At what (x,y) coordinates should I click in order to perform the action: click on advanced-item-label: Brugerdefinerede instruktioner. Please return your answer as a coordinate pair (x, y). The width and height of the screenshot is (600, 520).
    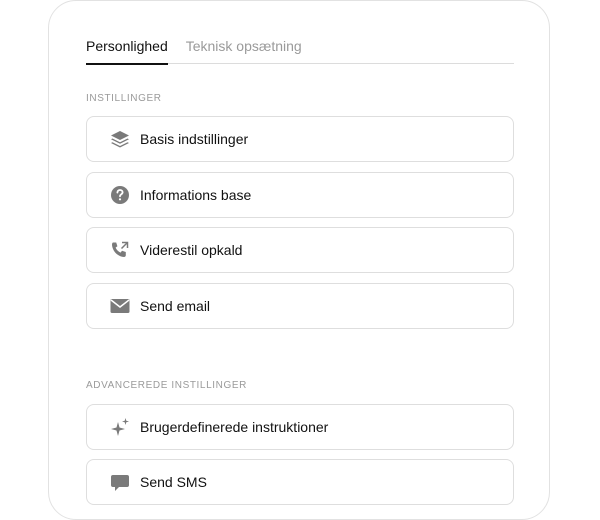
    Looking at the image, I should click on (234, 427).